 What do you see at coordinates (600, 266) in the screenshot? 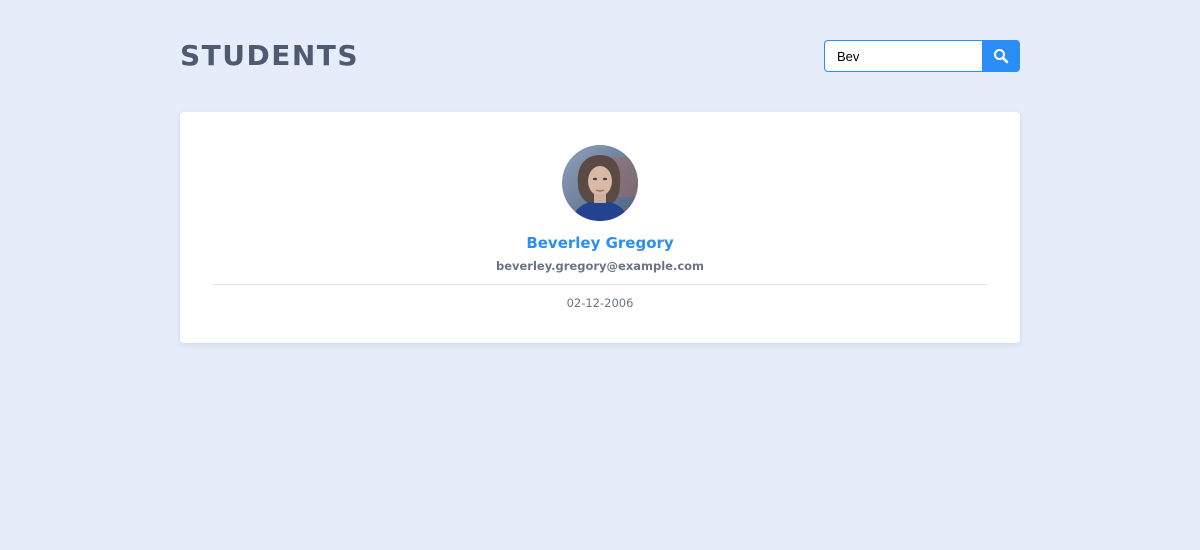
I see `student-email: beverley.gregory@example.com` at bounding box center [600, 266].